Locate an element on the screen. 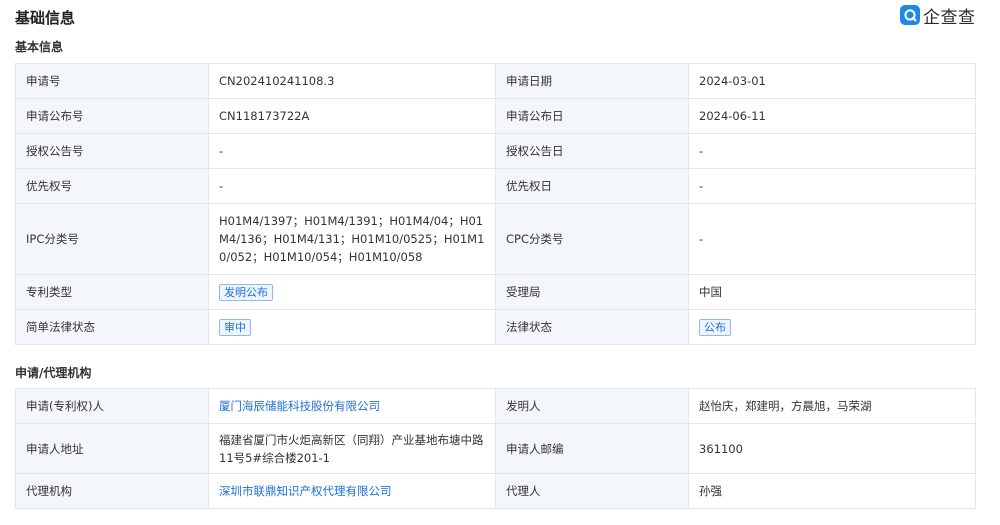 The width and height of the screenshot is (1000, 525). field-label: 申请公布日 is located at coordinates (592, 116).